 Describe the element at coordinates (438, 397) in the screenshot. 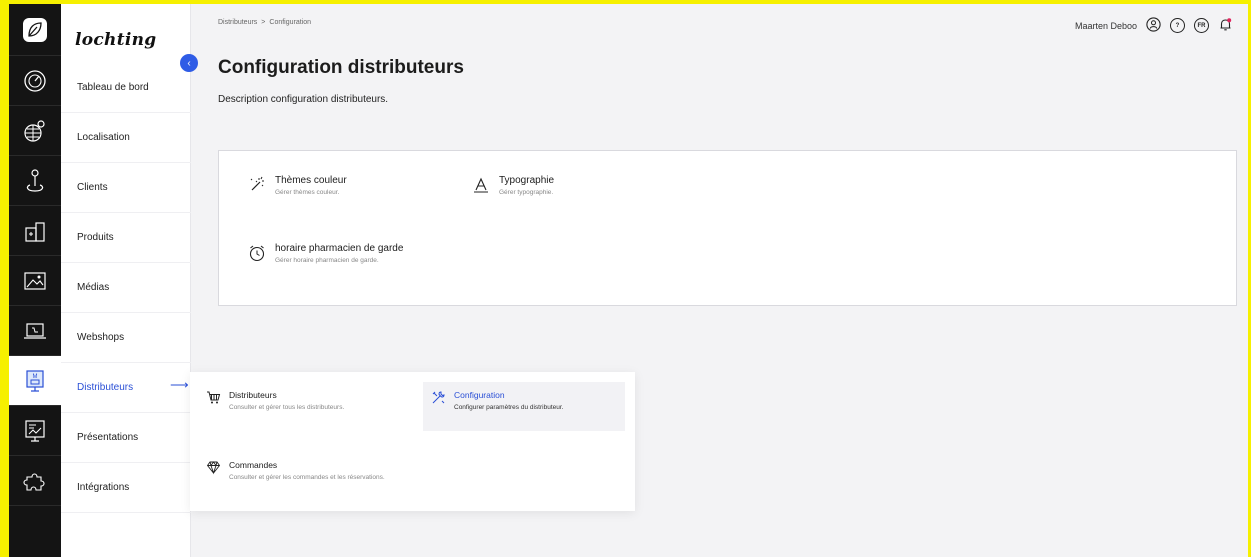

I see `tools-icon` at that location.